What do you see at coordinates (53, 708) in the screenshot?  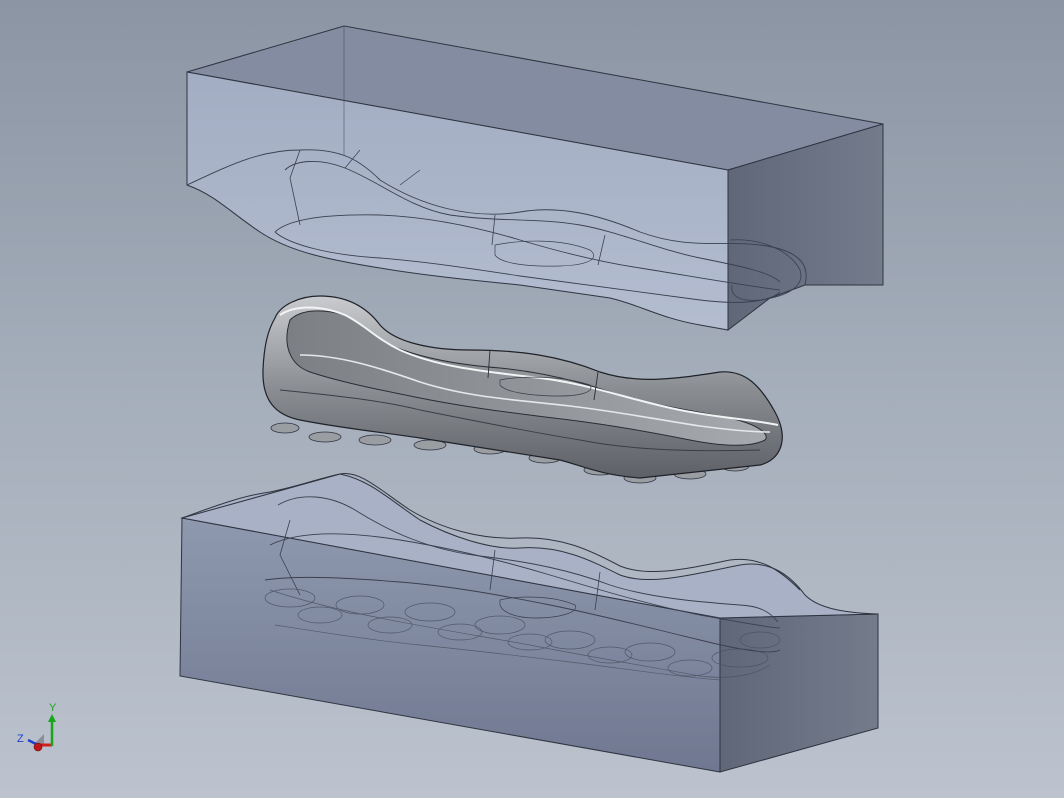 I see `y-axis-label: Y` at bounding box center [53, 708].